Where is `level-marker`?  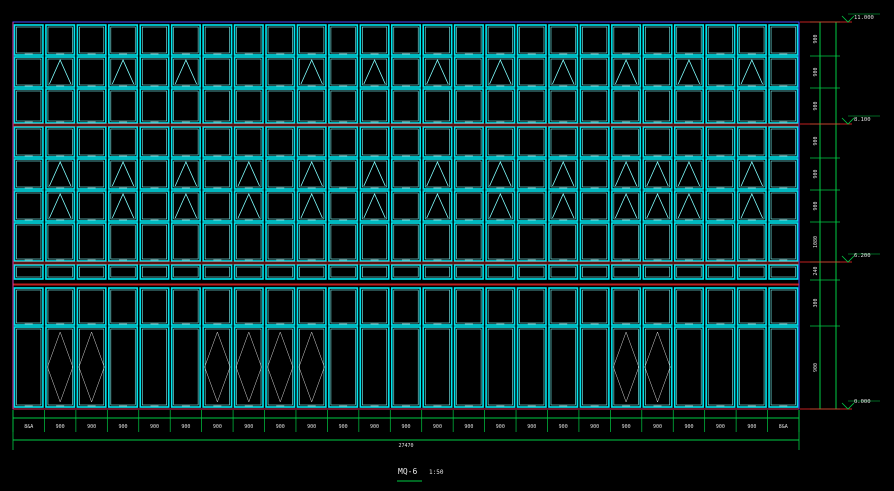 level-marker is located at coordinates (848, 121).